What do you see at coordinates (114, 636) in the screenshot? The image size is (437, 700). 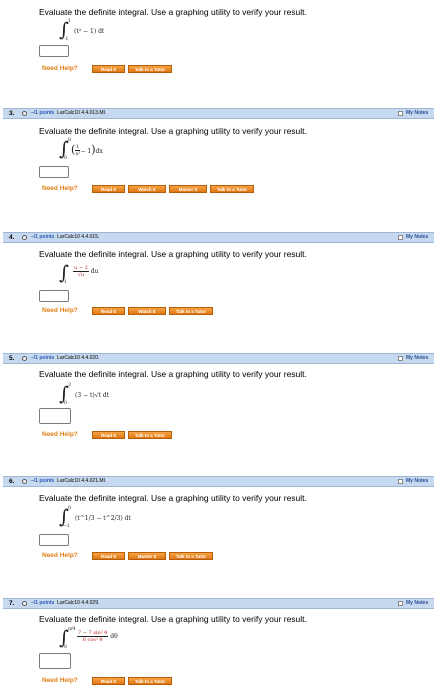 I see `differential: dθ` at bounding box center [114, 636].